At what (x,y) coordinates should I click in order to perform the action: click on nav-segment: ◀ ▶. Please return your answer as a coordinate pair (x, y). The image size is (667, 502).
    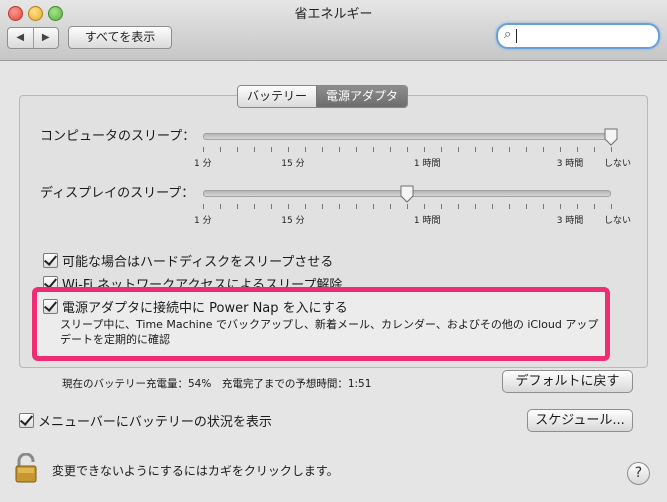
    Looking at the image, I should click on (33, 38).